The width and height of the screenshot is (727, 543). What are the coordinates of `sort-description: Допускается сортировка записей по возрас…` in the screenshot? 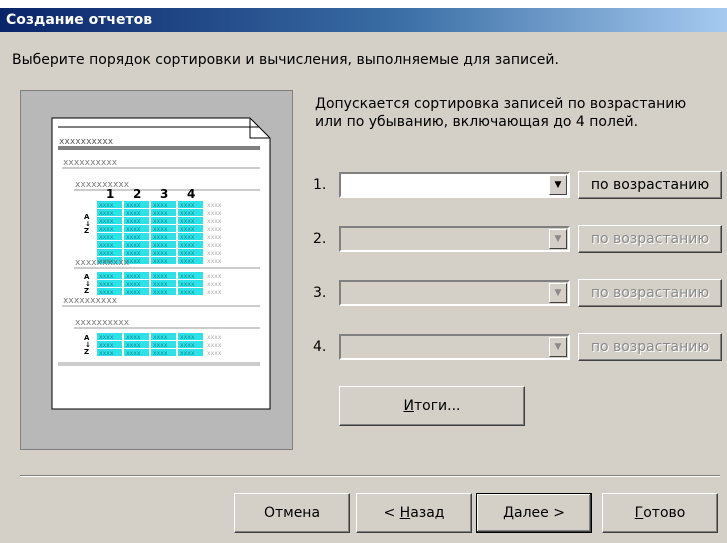 It's located at (515, 113).